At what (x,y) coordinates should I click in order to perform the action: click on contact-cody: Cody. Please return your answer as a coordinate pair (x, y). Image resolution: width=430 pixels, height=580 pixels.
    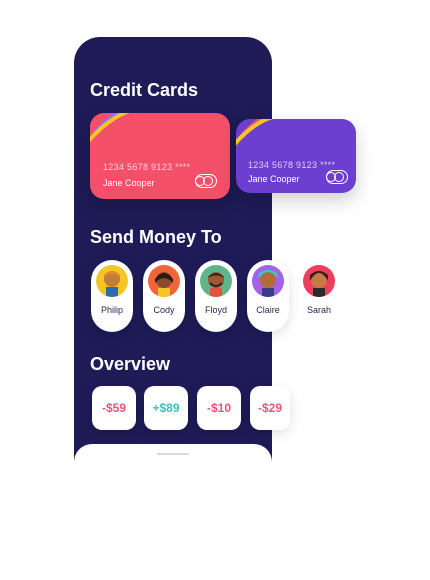
    Looking at the image, I should click on (164, 296).